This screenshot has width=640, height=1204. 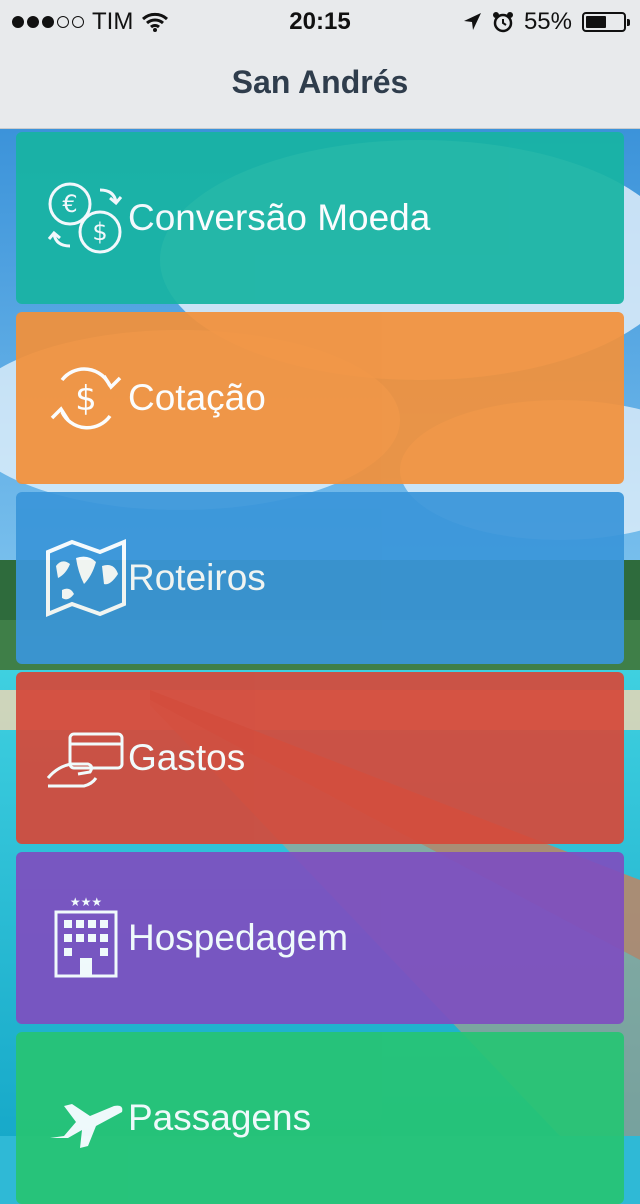 What do you see at coordinates (320, 398) in the screenshot?
I see `menu-item-cotacao: $ Cotação` at bounding box center [320, 398].